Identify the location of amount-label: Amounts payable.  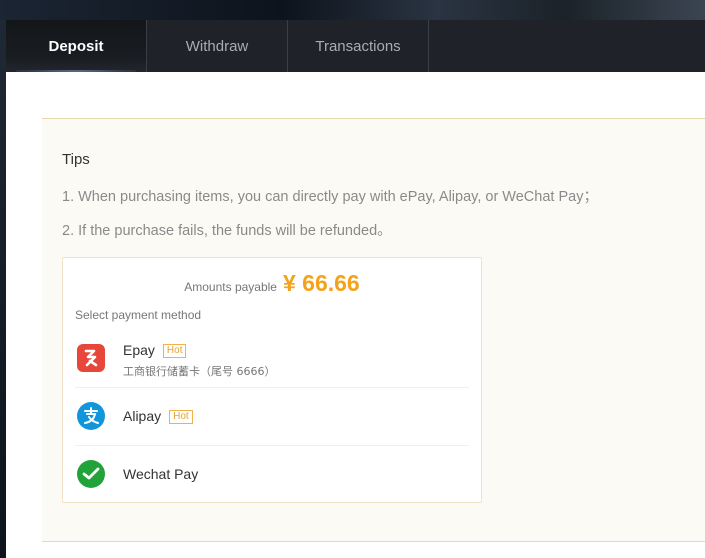
(230, 287).